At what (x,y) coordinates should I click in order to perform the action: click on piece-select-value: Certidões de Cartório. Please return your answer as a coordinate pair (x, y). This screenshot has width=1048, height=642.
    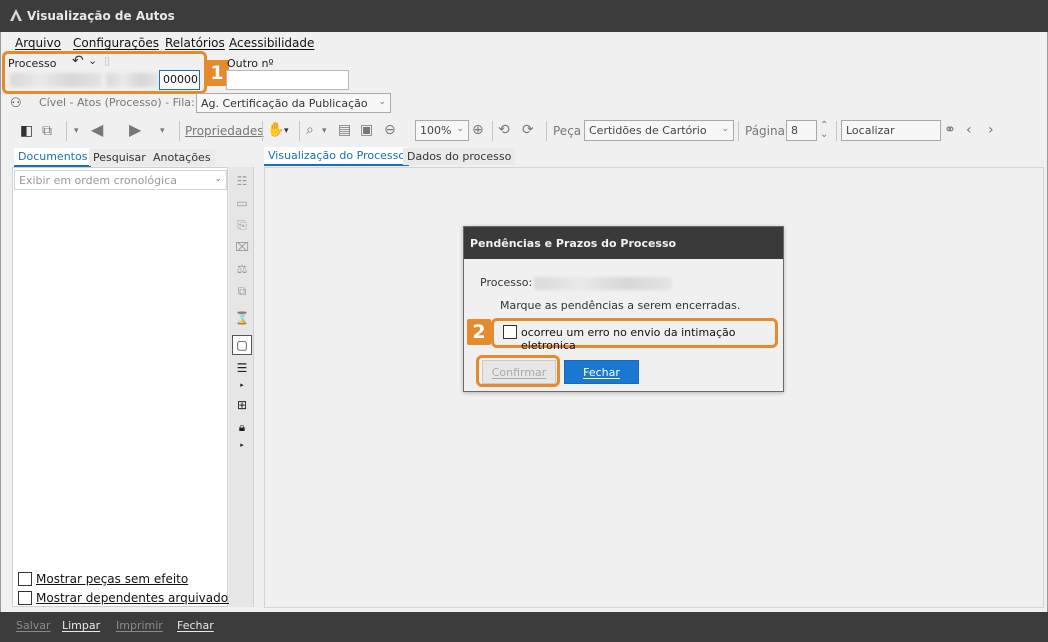
    Looking at the image, I should click on (648, 130).